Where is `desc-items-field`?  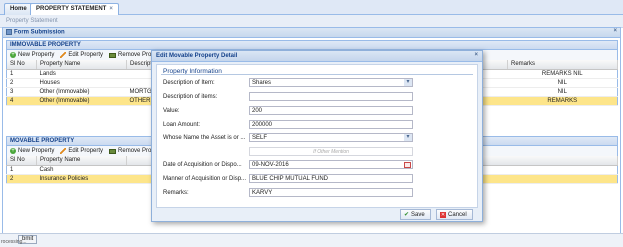 desc-items-field is located at coordinates (331, 96).